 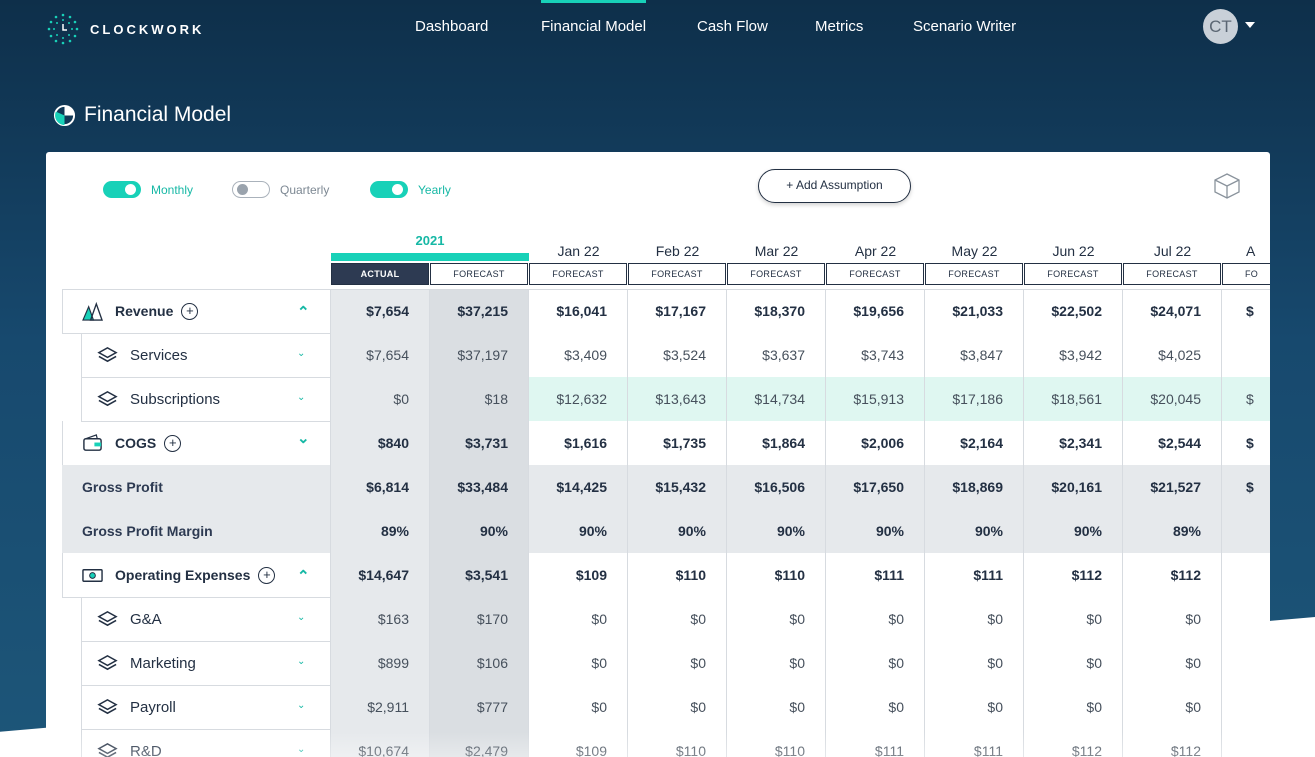 What do you see at coordinates (251, 189) in the screenshot?
I see `quarterly-switch` at bounding box center [251, 189].